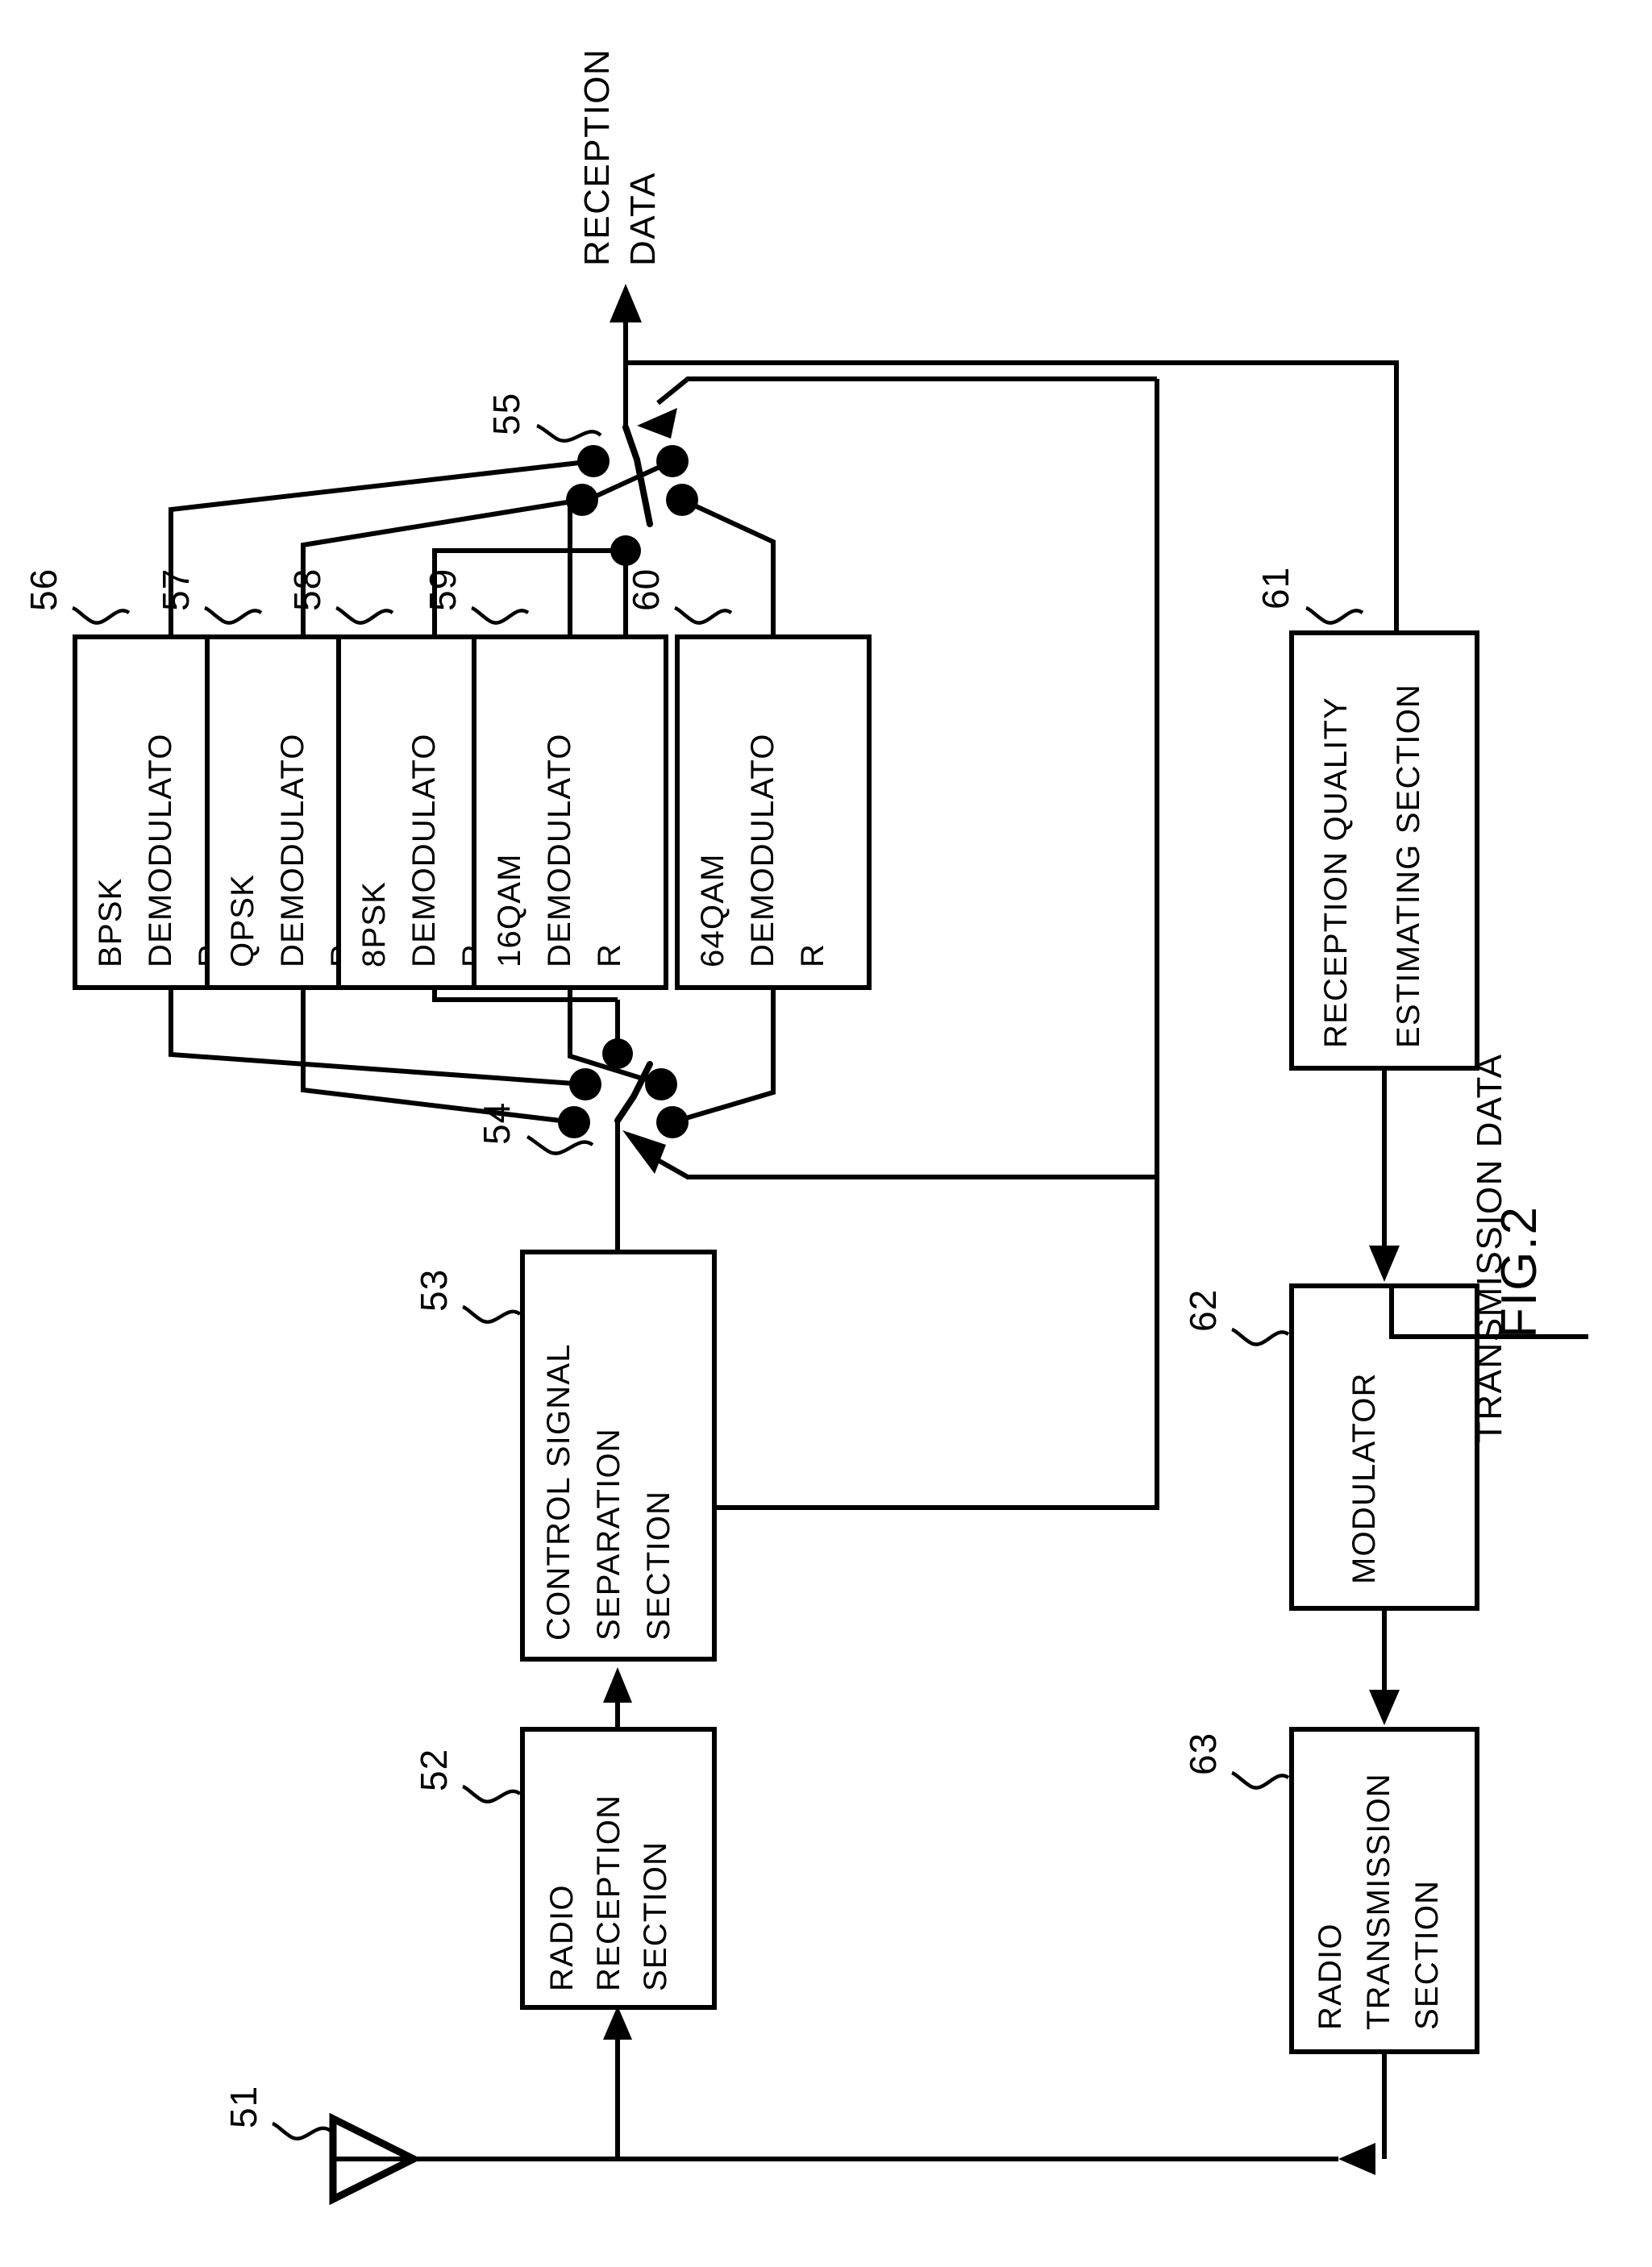 This screenshot has height=2267, width=1652. What do you see at coordinates (176, 589) in the screenshot?
I see `ref-57: 57` at bounding box center [176, 589].